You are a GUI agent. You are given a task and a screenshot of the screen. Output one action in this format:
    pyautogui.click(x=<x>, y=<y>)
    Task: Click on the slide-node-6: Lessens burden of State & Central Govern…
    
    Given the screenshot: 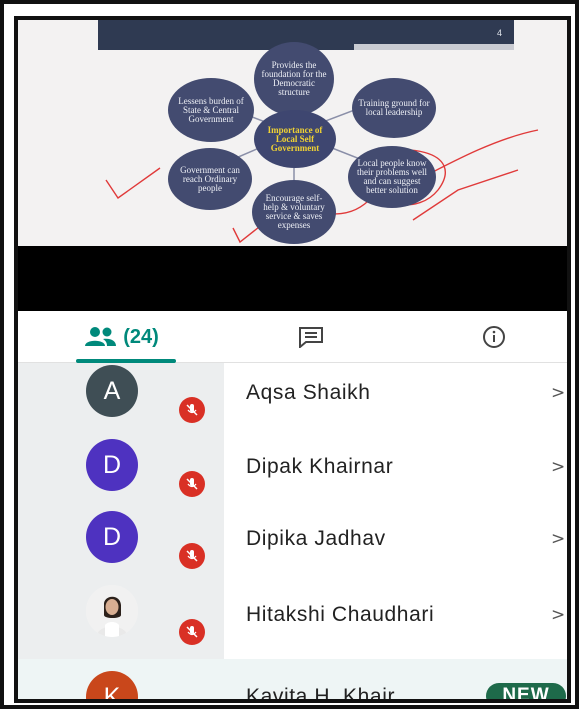 What is the action you would take?
    pyautogui.click(x=211, y=110)
    